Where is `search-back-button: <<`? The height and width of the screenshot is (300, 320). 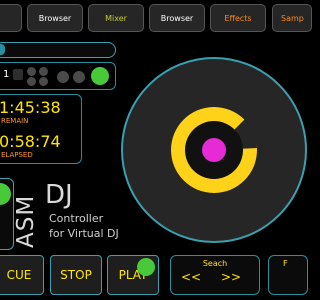
search-back-button: << is located at coordinates (191, 277).